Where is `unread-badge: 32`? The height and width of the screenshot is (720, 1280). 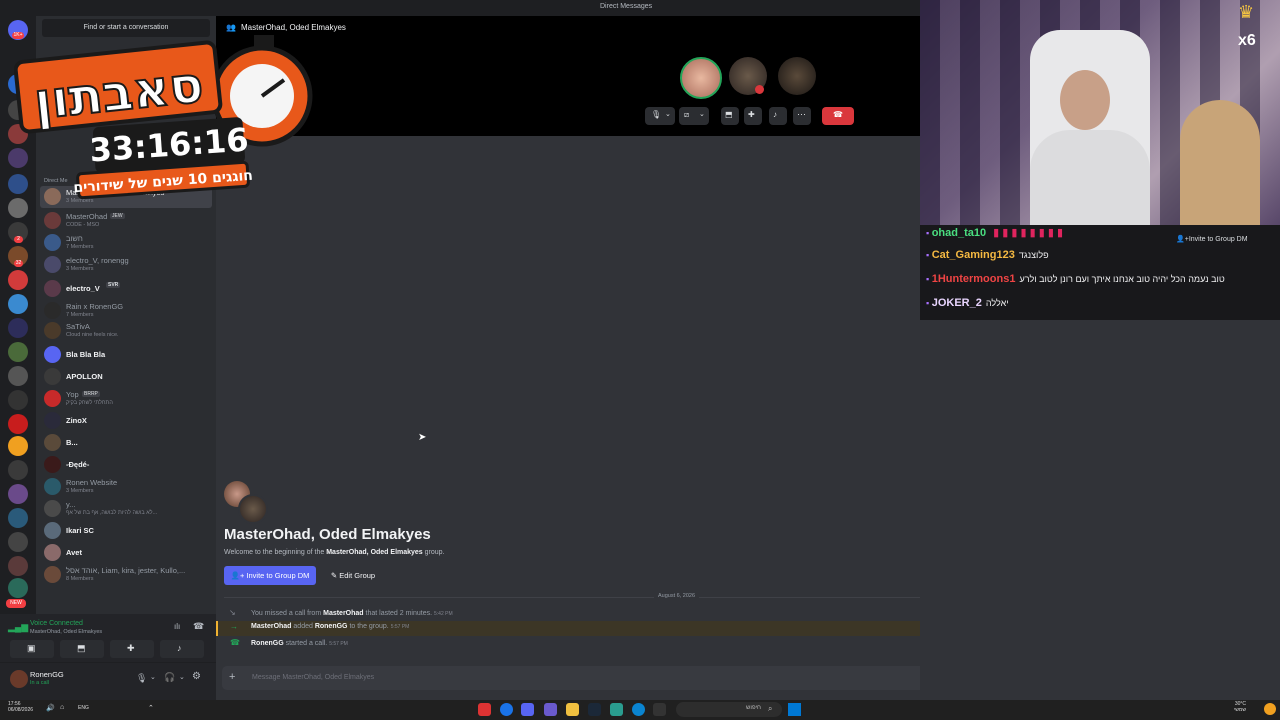
unread-badge: 32 is located at coordinates (18, 263).